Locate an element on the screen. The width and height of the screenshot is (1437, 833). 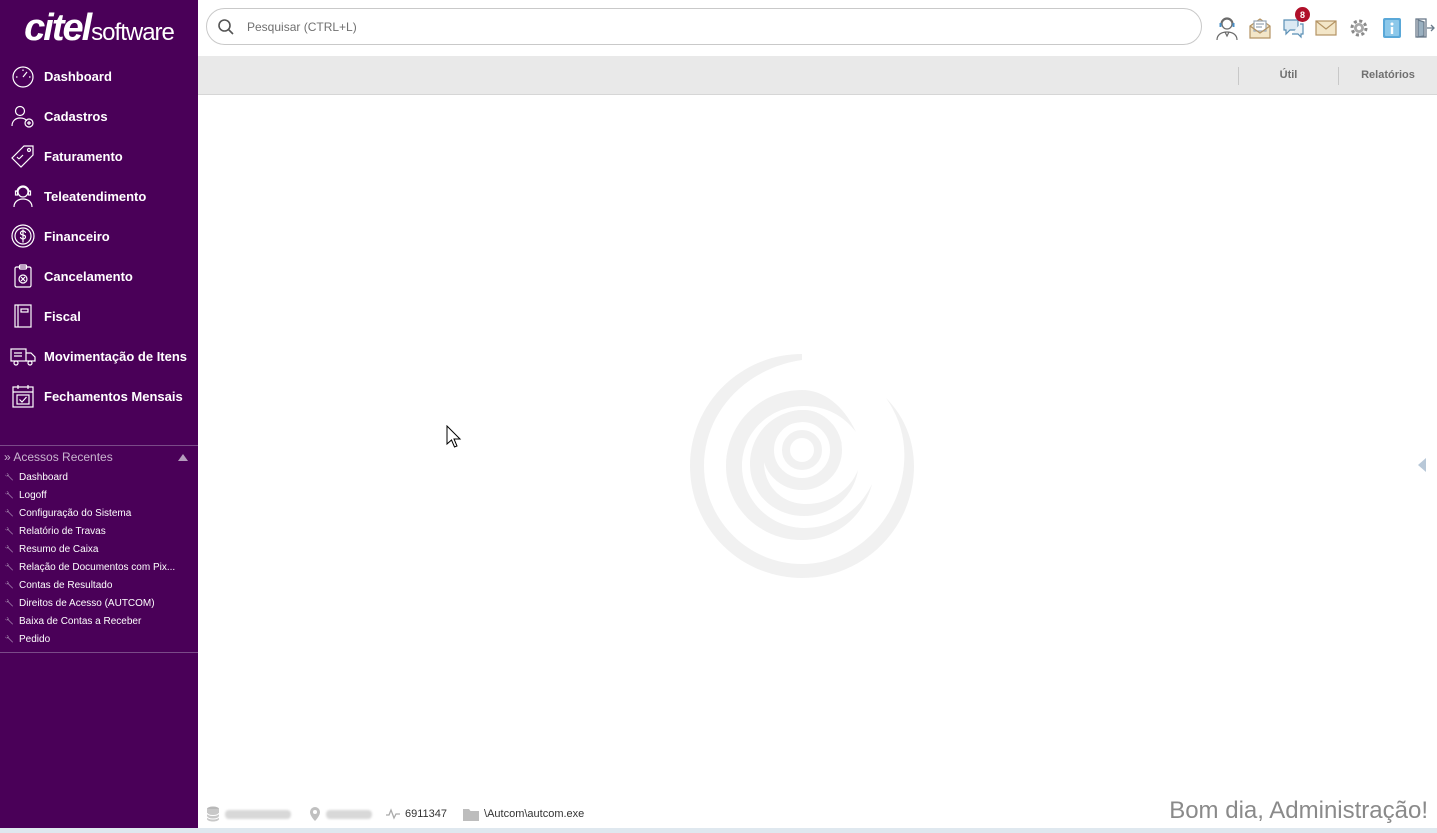
session-id: 6911347 is located at coordinates (426, 814).